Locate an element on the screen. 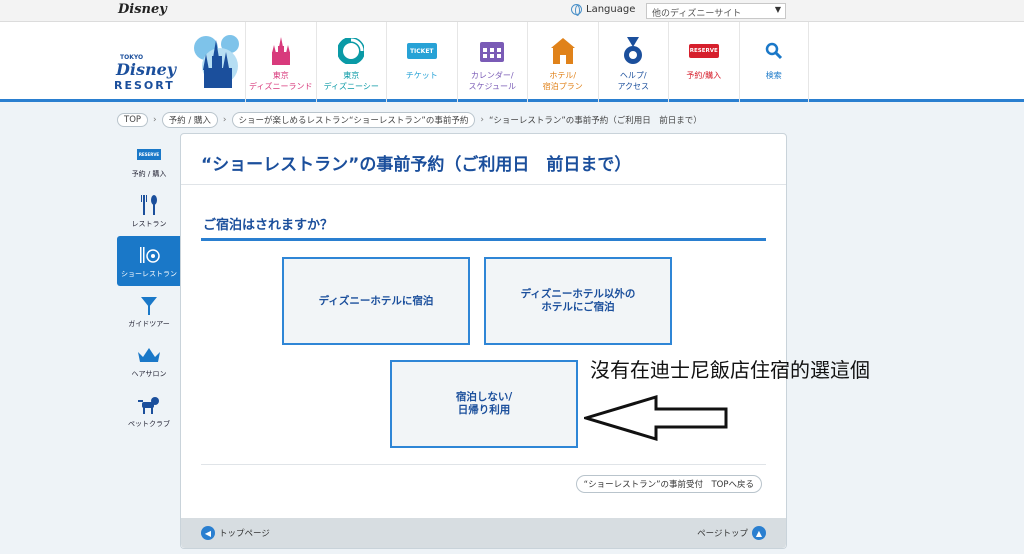 This screenshot has width=1024, height=554. nav-tokyo-disneyland: 東京 ディズニーランド is located at coordinates (280, 62).